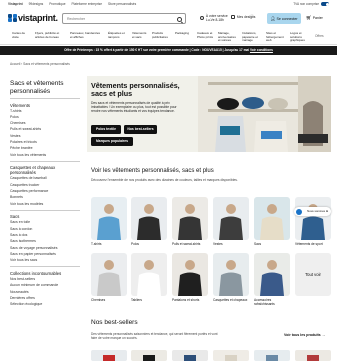  I want to click on chat-avatar-icon, so click(299, 211).